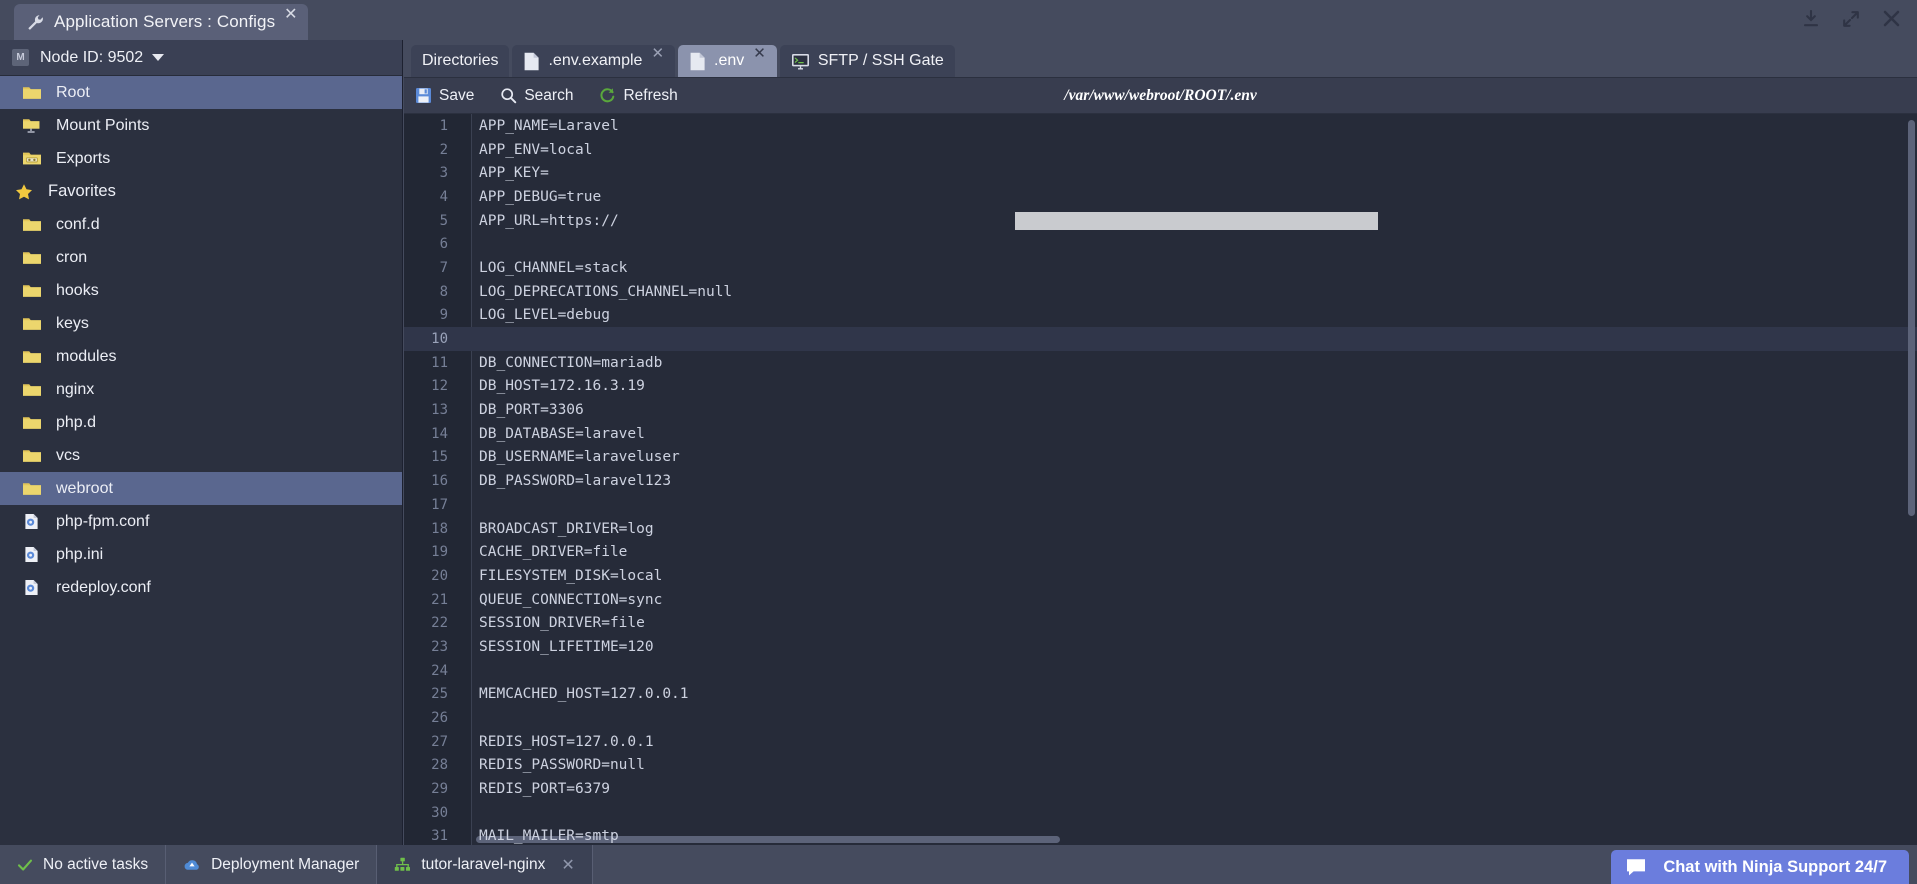 The height and width of the screenshot is (884, 1917). Describe the element at coordinates (553, 267) in the screenshot. I see `line-text: LOG_CHANNEL=stack` at that location.